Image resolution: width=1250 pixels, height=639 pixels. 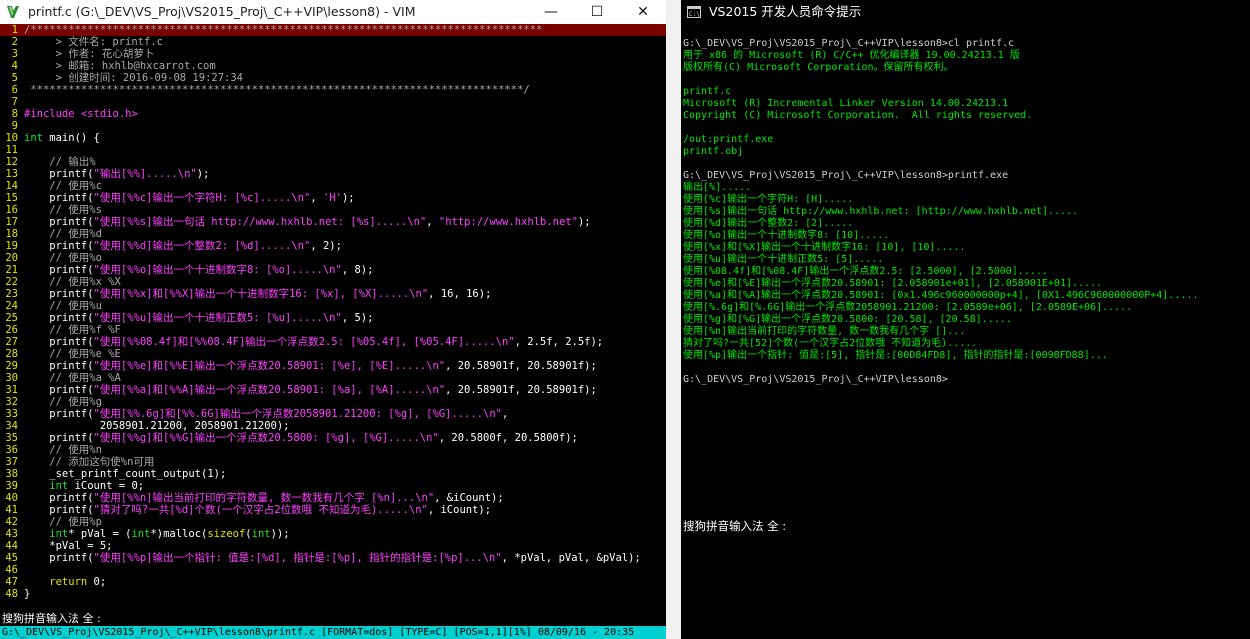 I want to click on code-line: 13 printf("输出[%%].....\n");, so click(x=333, y=174).